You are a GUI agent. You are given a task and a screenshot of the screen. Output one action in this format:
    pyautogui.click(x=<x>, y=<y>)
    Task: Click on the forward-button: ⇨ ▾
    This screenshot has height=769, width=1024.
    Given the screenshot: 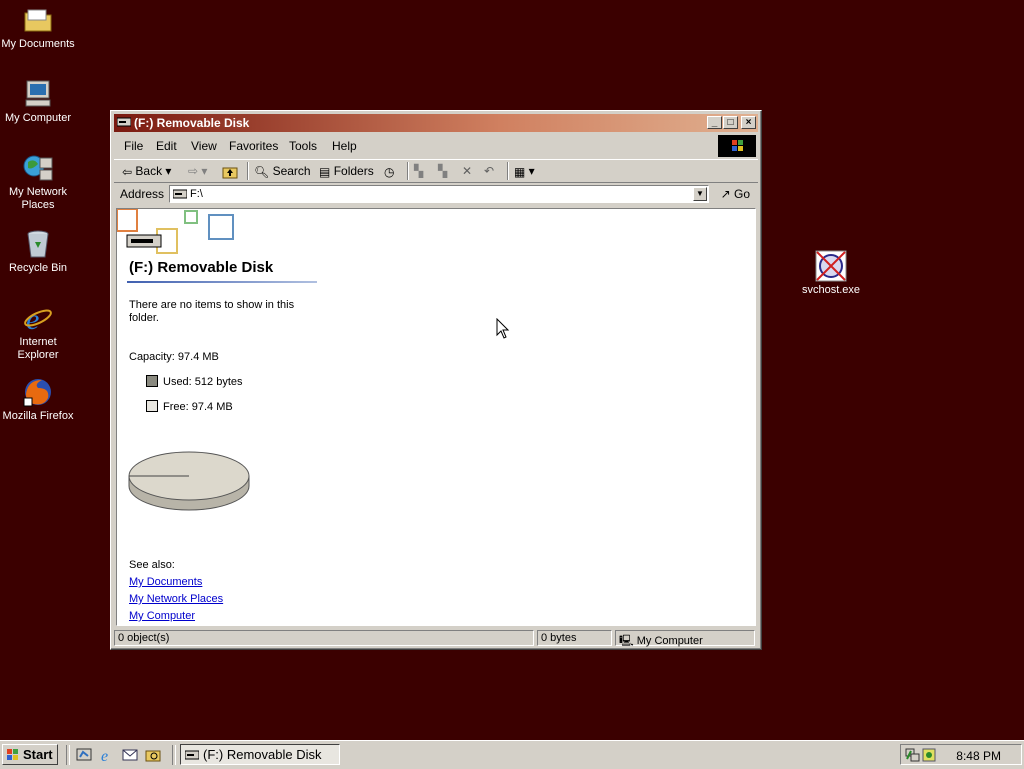 What is the action you would take?
    pyautogui.click(x=197, y=171)
    